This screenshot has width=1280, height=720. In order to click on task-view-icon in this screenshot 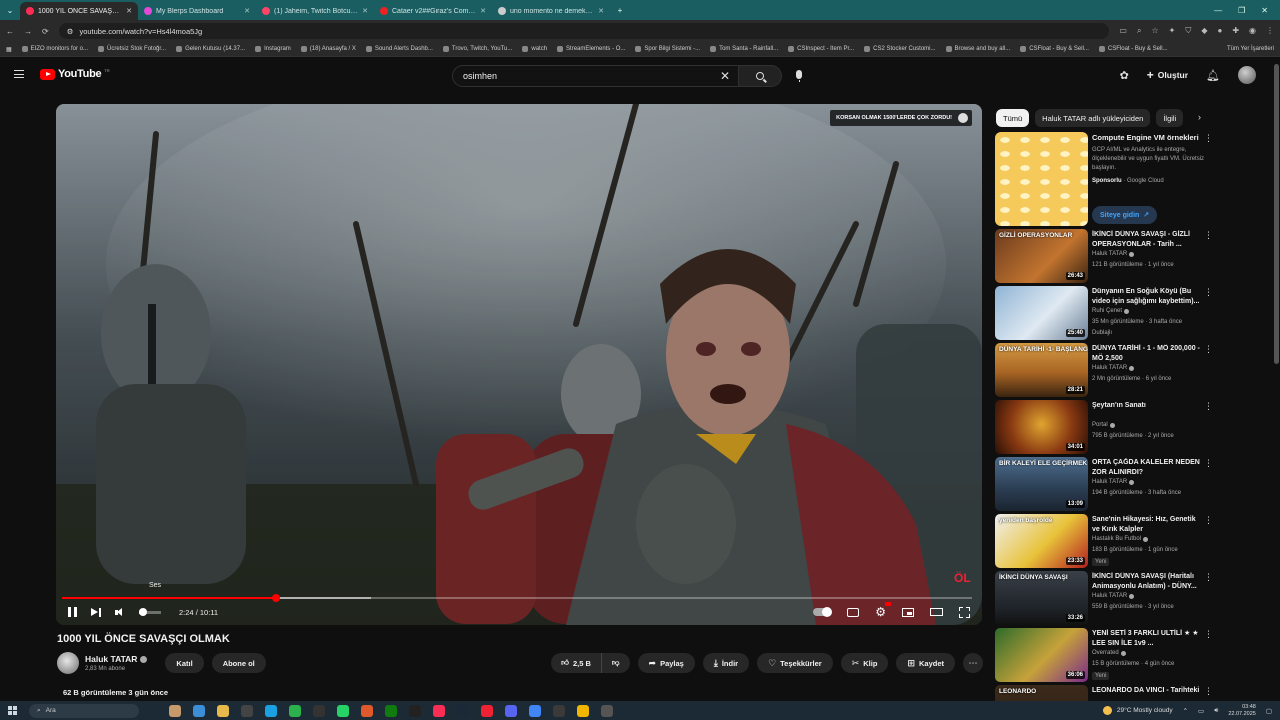, I will do `click(199, 710)`.